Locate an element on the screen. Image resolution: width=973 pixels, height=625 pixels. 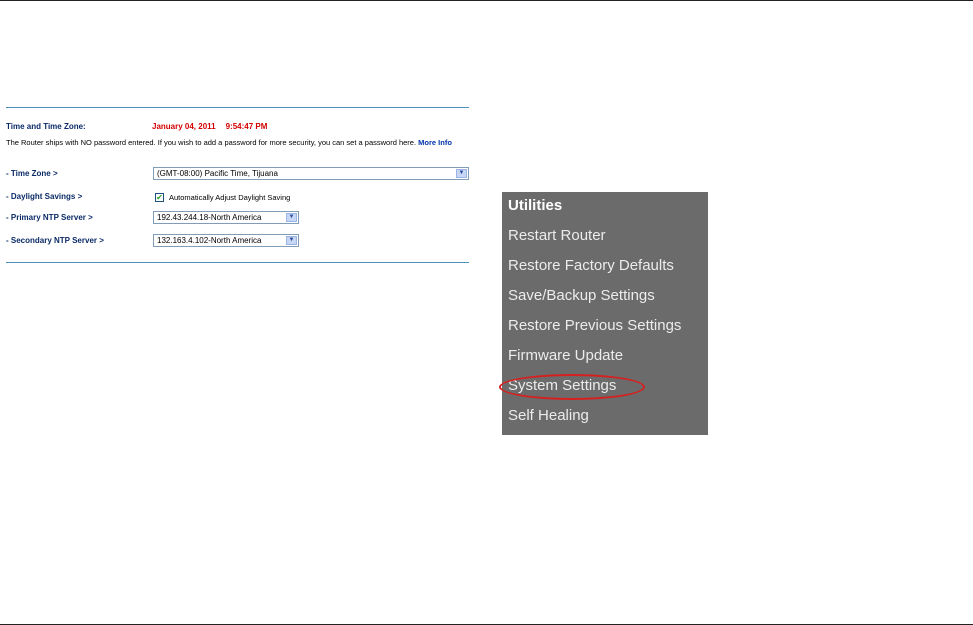
secondary-ntp-select: 132.163.4.102-North America ▼ is located at coordinates (226, 240).